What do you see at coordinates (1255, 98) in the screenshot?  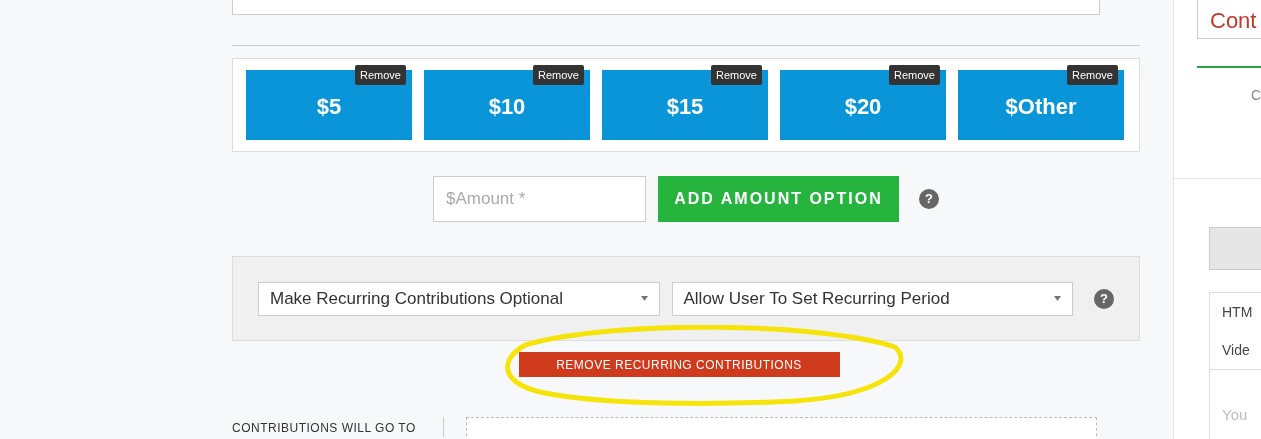 I see `tab-label: C` at bounding box center [1255, 98].